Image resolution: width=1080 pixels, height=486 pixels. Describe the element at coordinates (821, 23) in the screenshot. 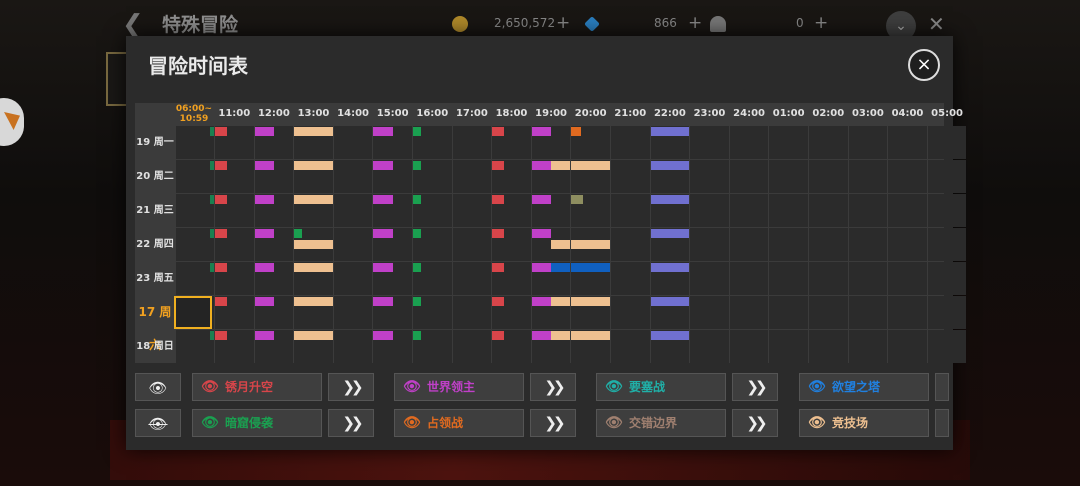

I see `add-ticket-button: +` at that location.